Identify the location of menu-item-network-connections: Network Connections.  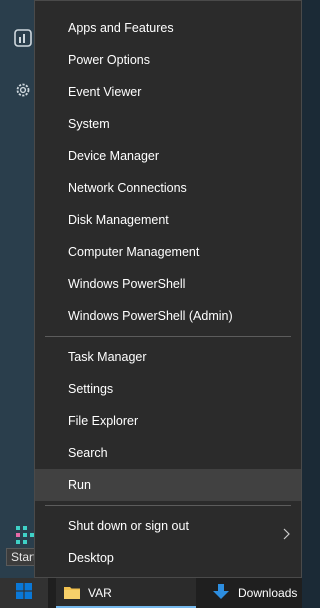
(168, 188).